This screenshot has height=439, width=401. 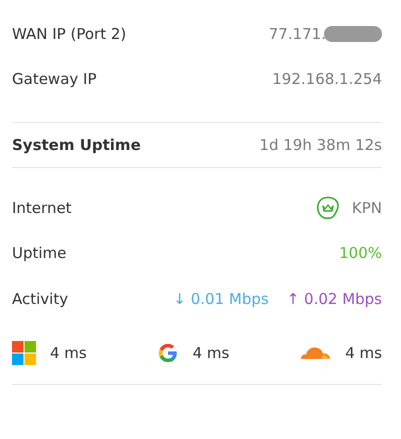 I want to click on crown-icon, so click(x=328, y=208).